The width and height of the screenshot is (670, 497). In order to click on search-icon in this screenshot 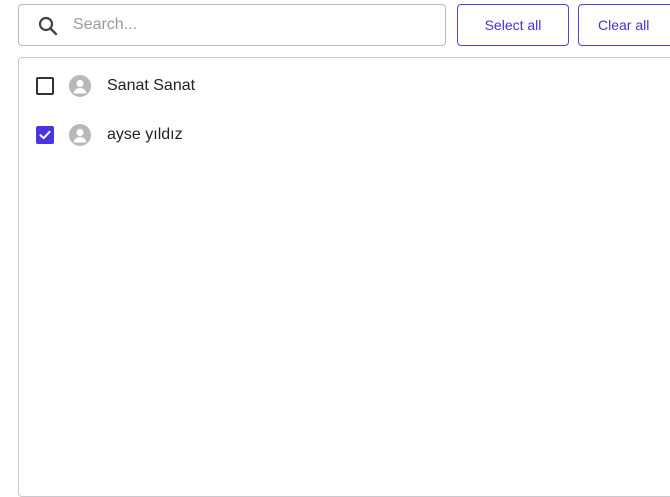, I will do `click(48, 26)`.